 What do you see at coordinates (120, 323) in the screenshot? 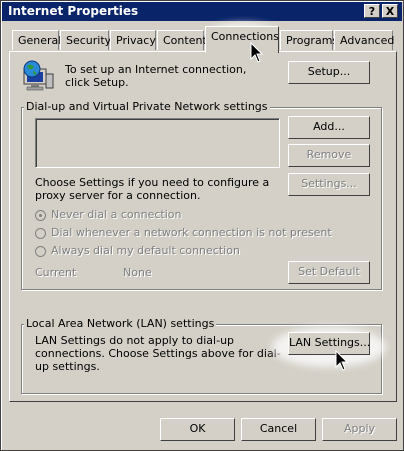
I see `lan-group-label: Local Area Network (LAN) settings` at bounding box center [120, 323].